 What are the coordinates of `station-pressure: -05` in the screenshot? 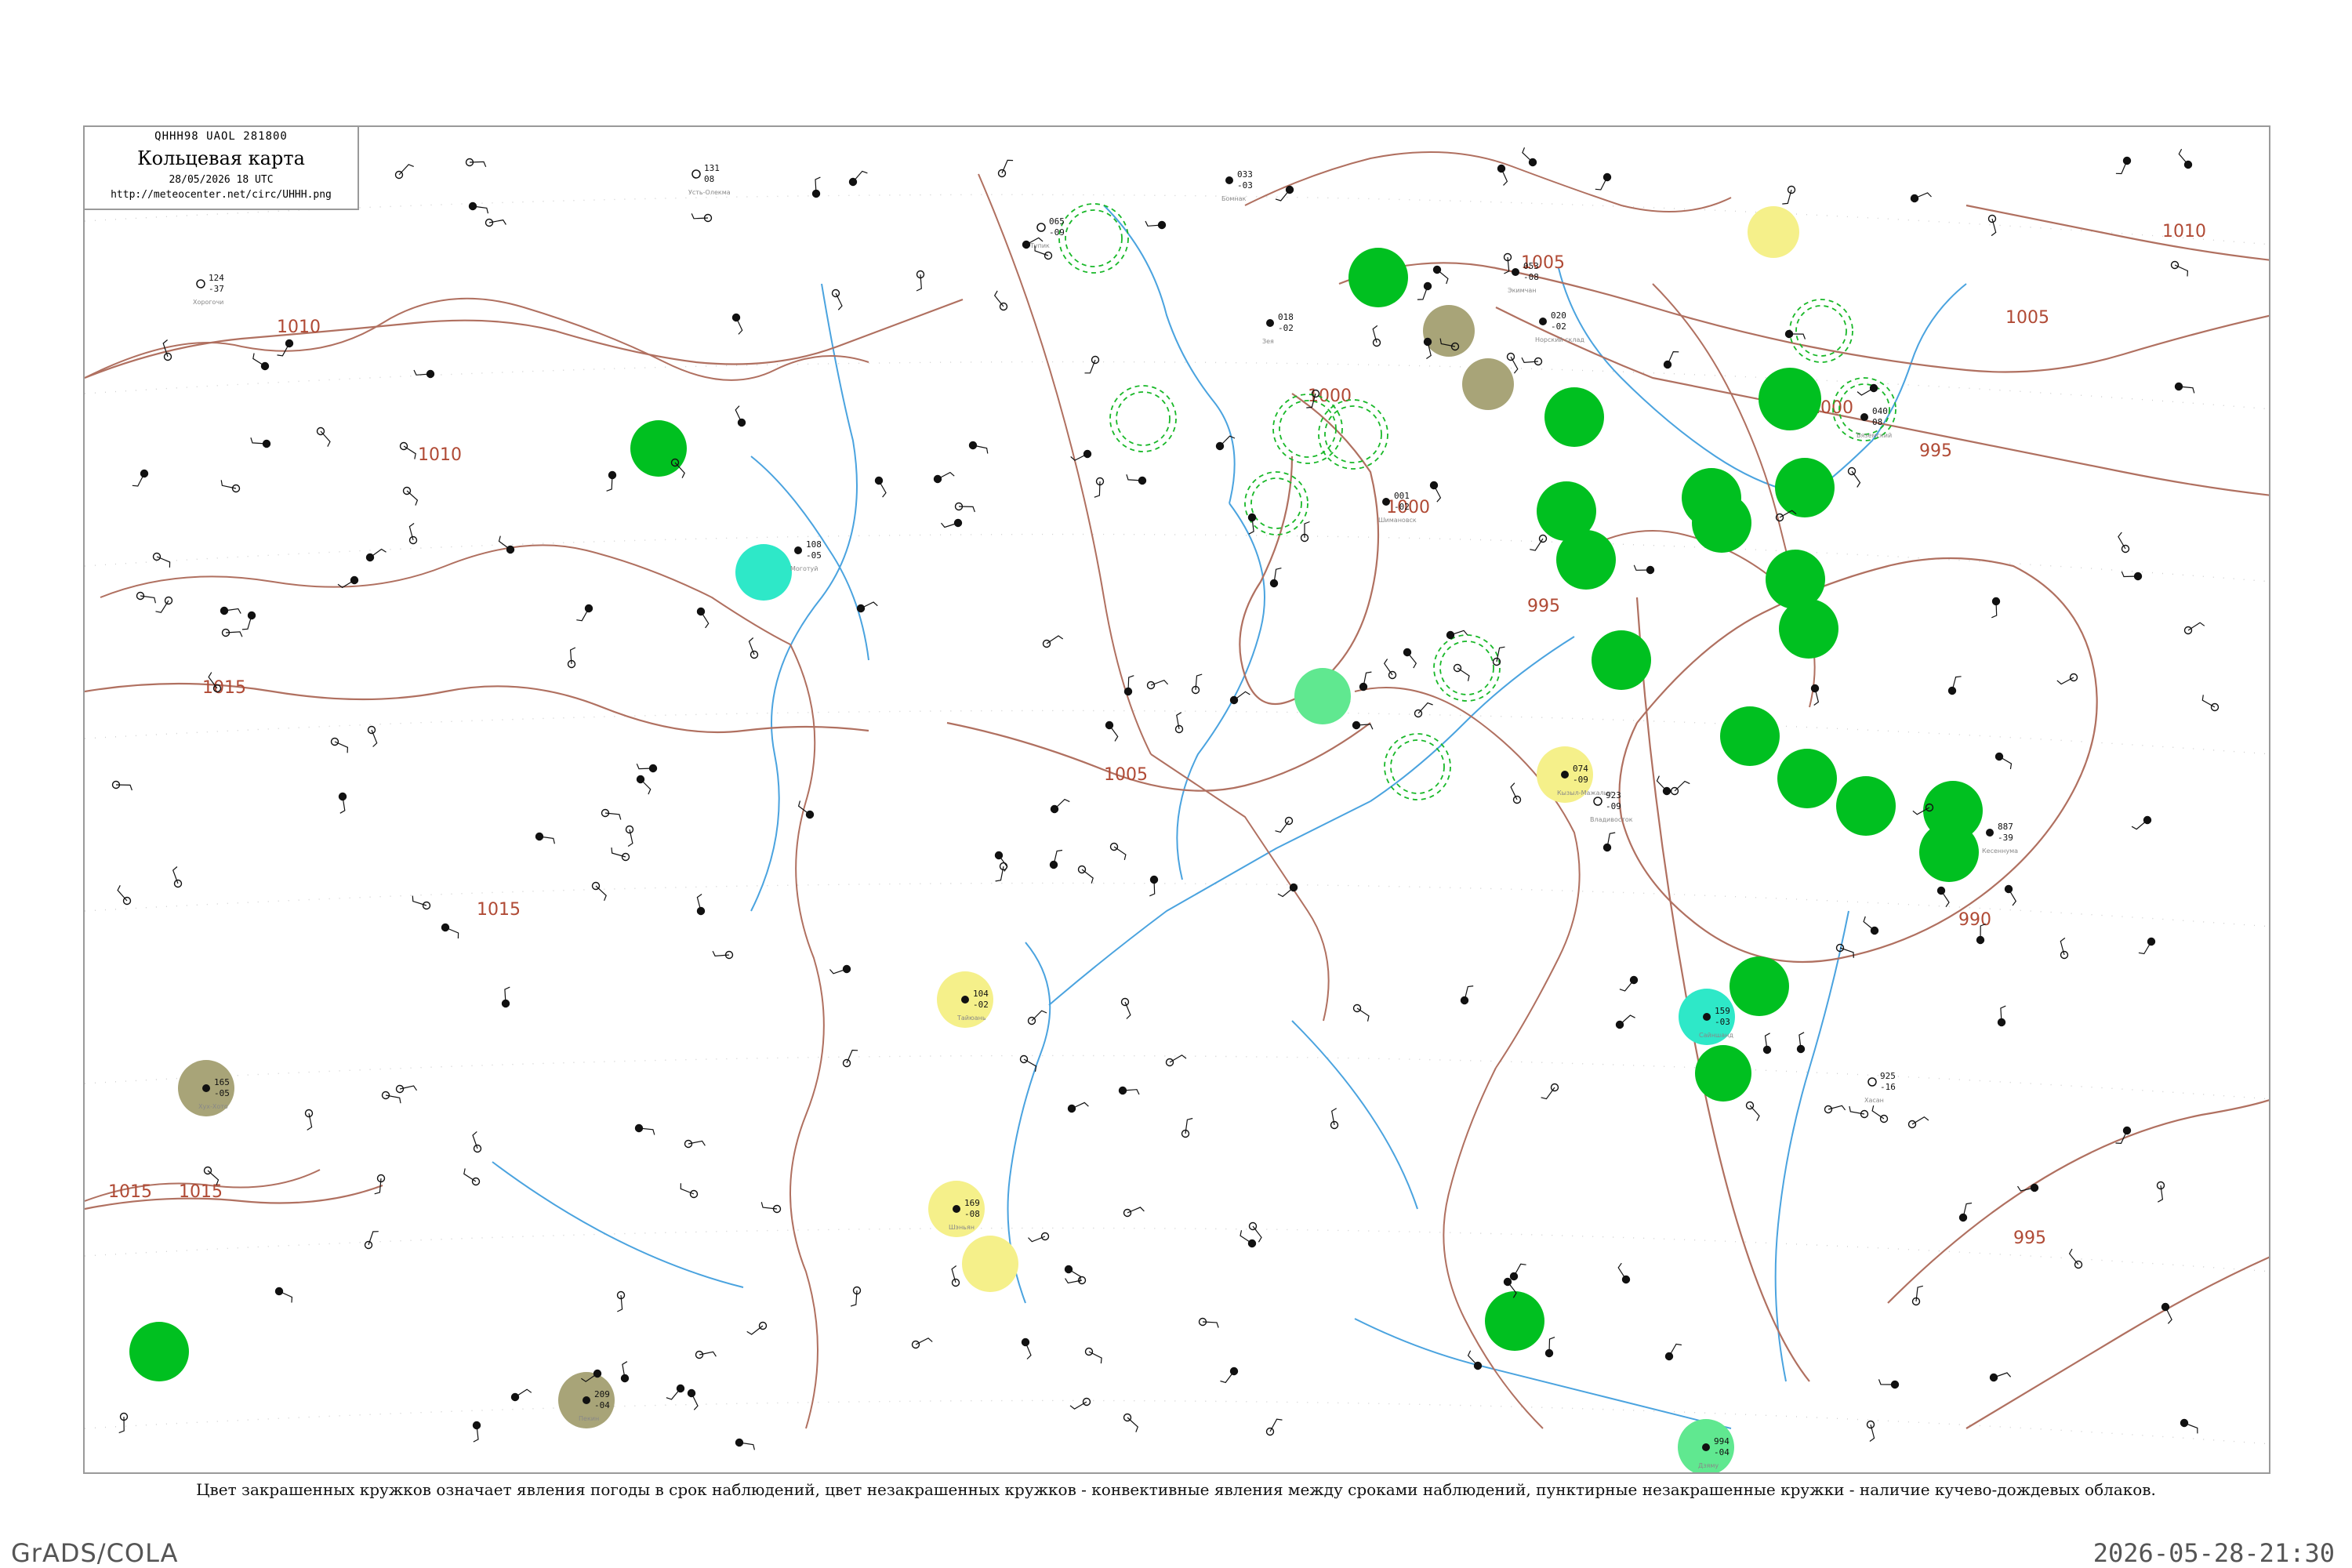 It's located at (814, 555).